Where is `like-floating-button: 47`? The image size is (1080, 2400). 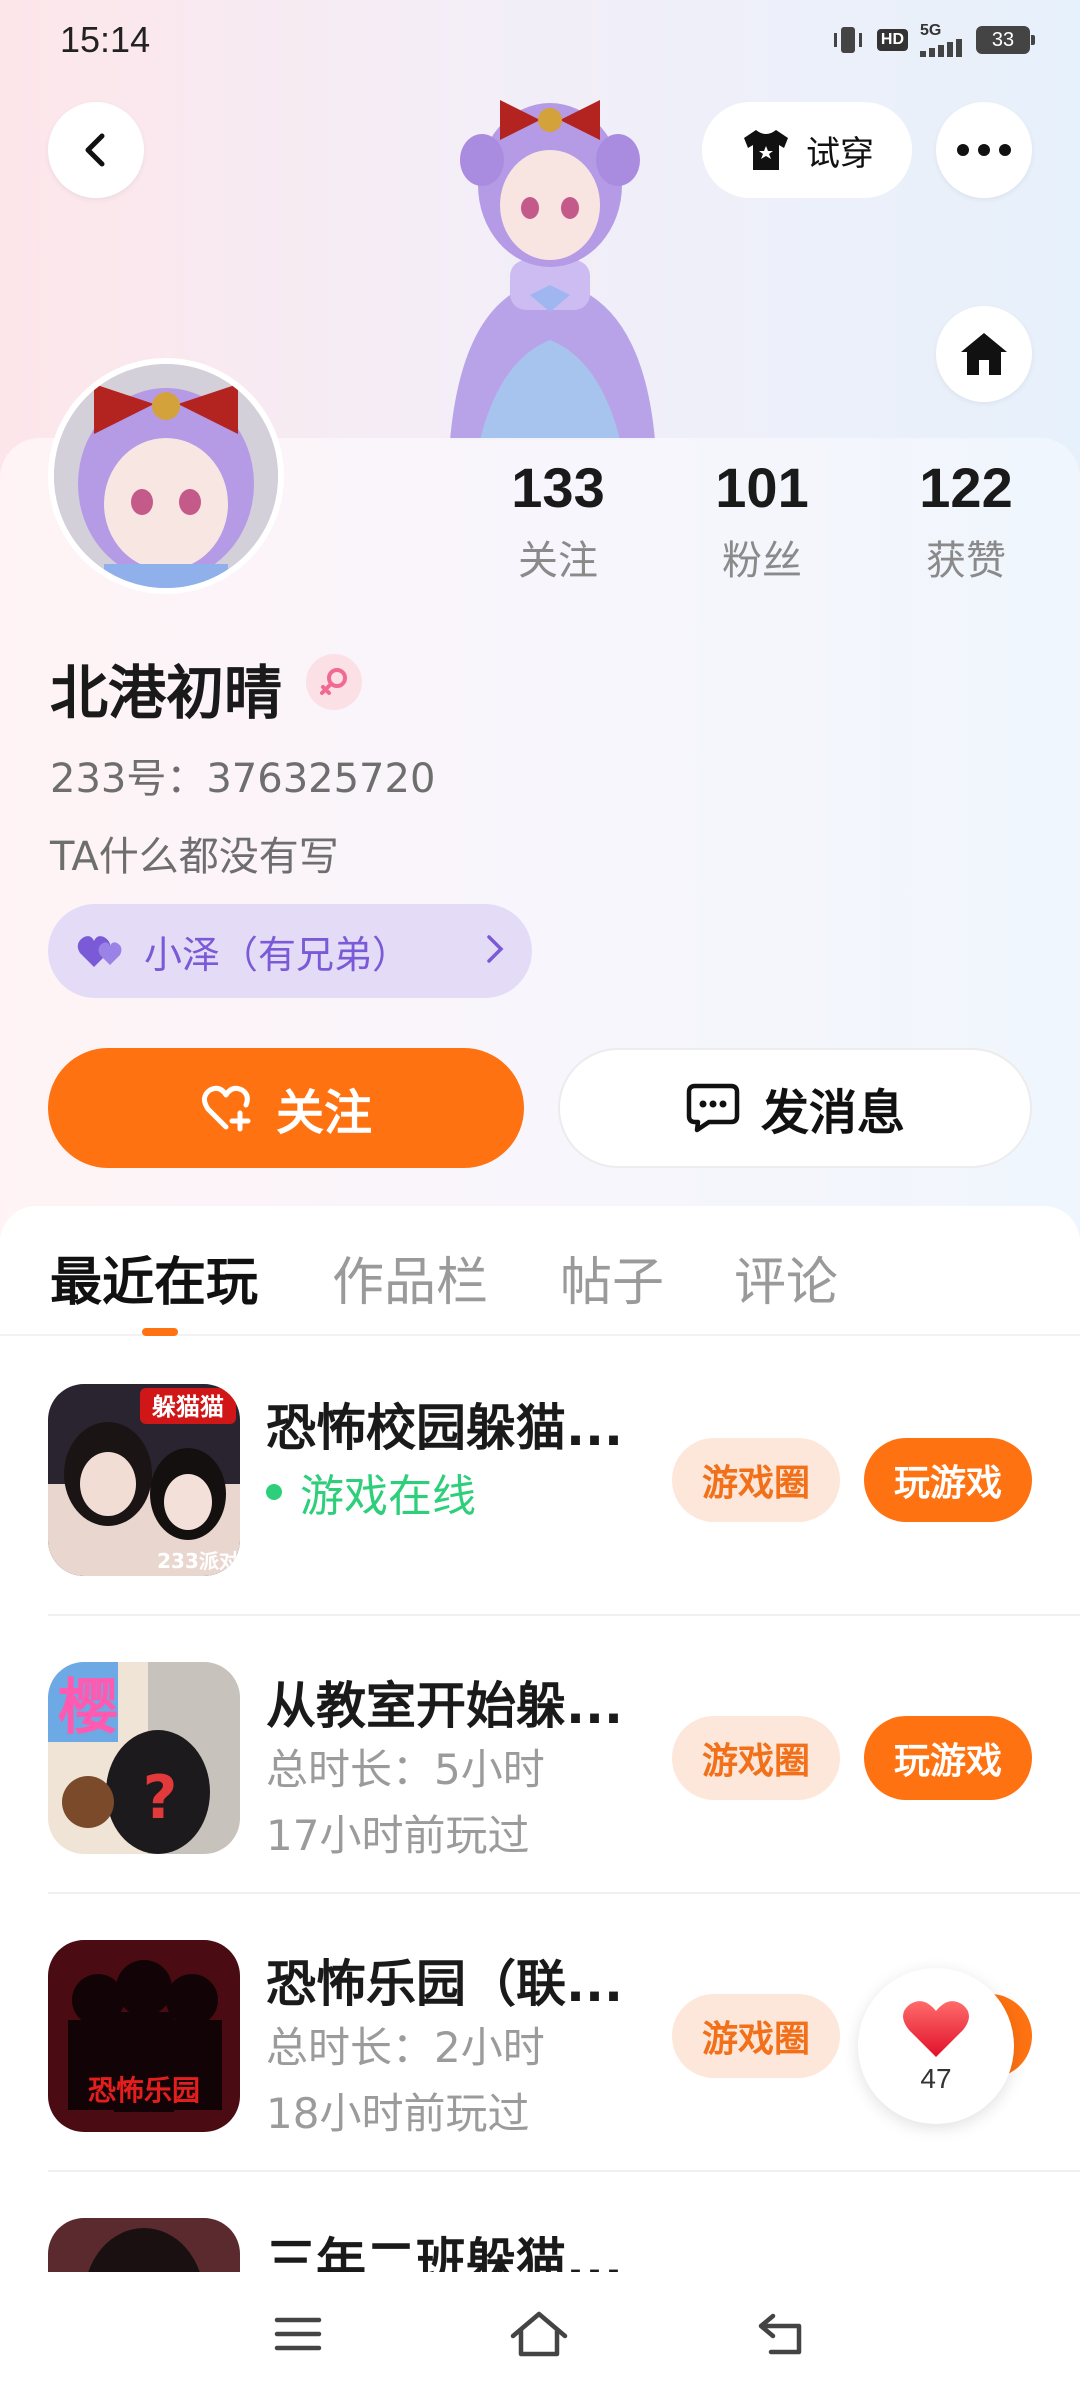
like-floating-button: 47 is located at coordinates (936, 2046).